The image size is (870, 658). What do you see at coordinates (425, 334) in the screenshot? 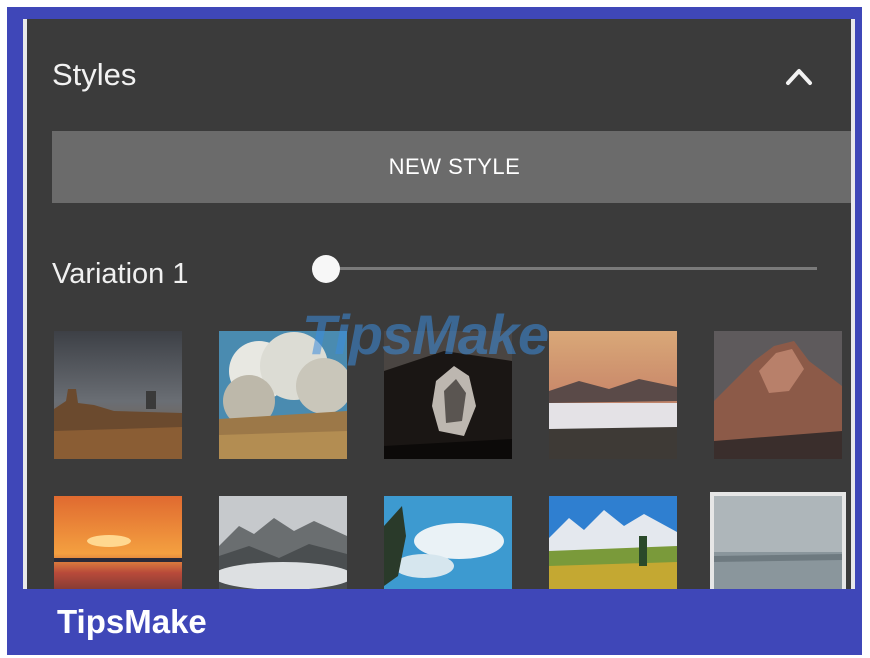
I see `watermark: TipsMake` at bounding box center [425, 334].